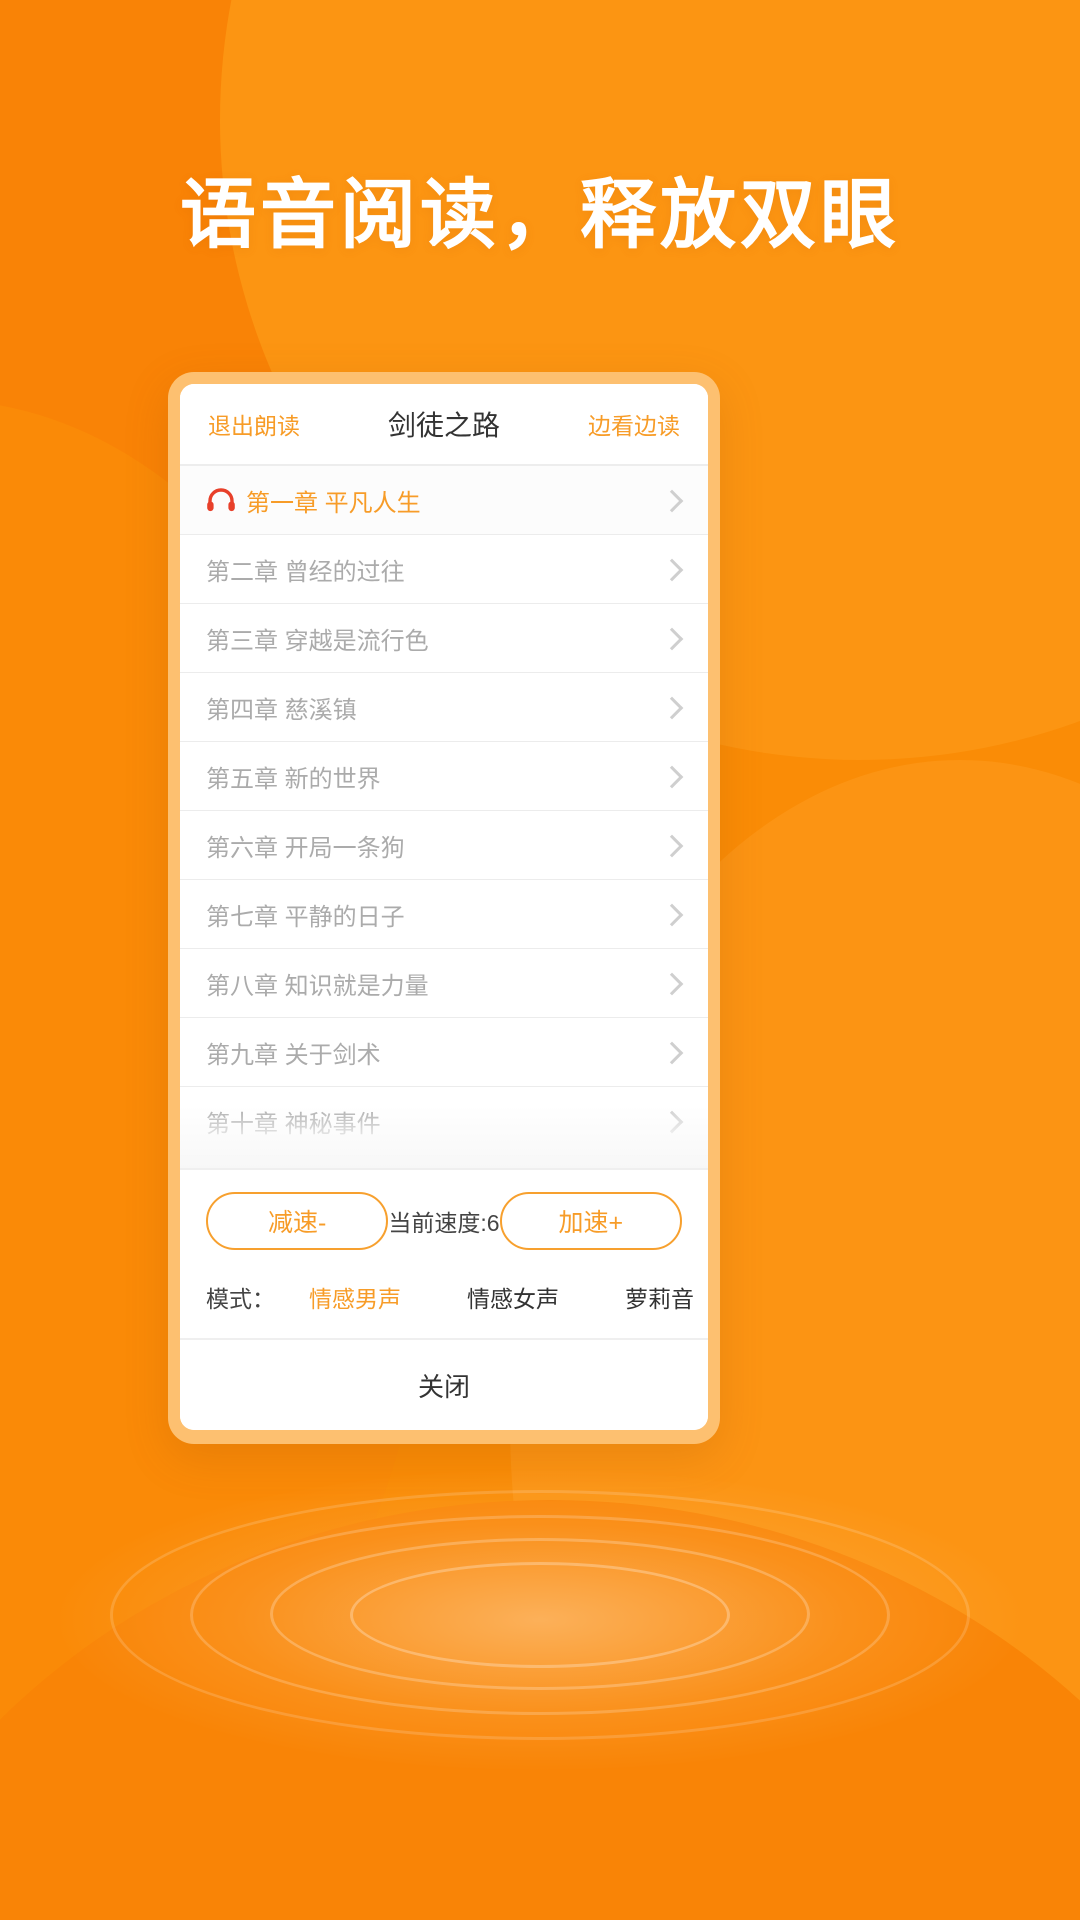 This screenshot has height=1920, width=1080. I want to click on speed-control-row: 减速- 当前速度:6 加速+, so click(444, 1221).